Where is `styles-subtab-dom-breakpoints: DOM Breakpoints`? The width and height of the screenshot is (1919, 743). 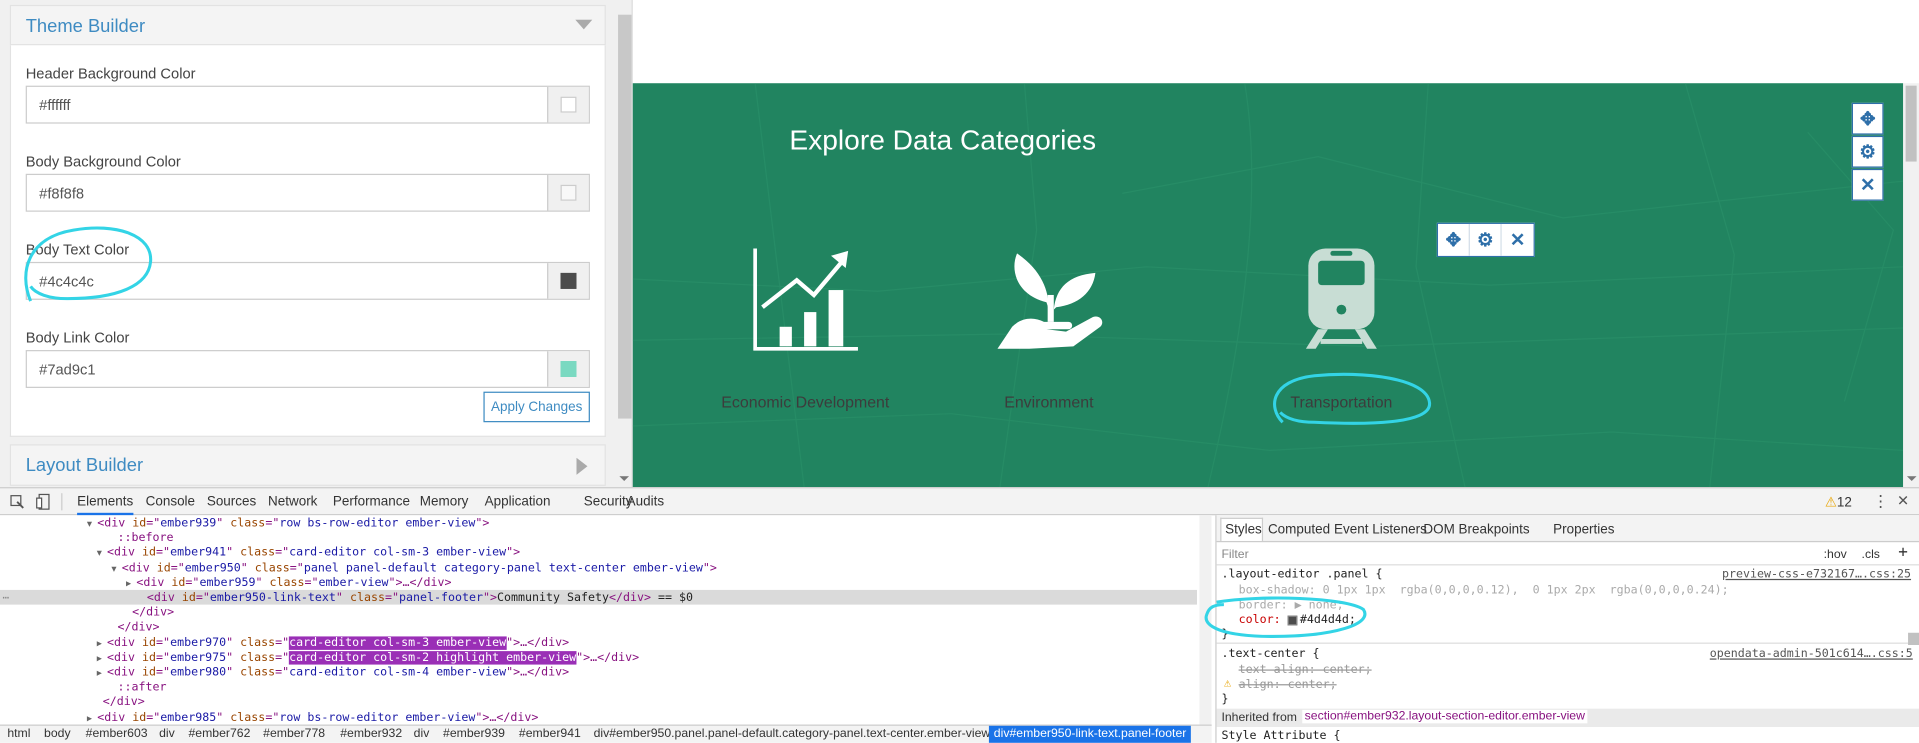
styles-subtab-dom-breakpoints: DOM Breakpoints is located at coordinates (1476, 530).